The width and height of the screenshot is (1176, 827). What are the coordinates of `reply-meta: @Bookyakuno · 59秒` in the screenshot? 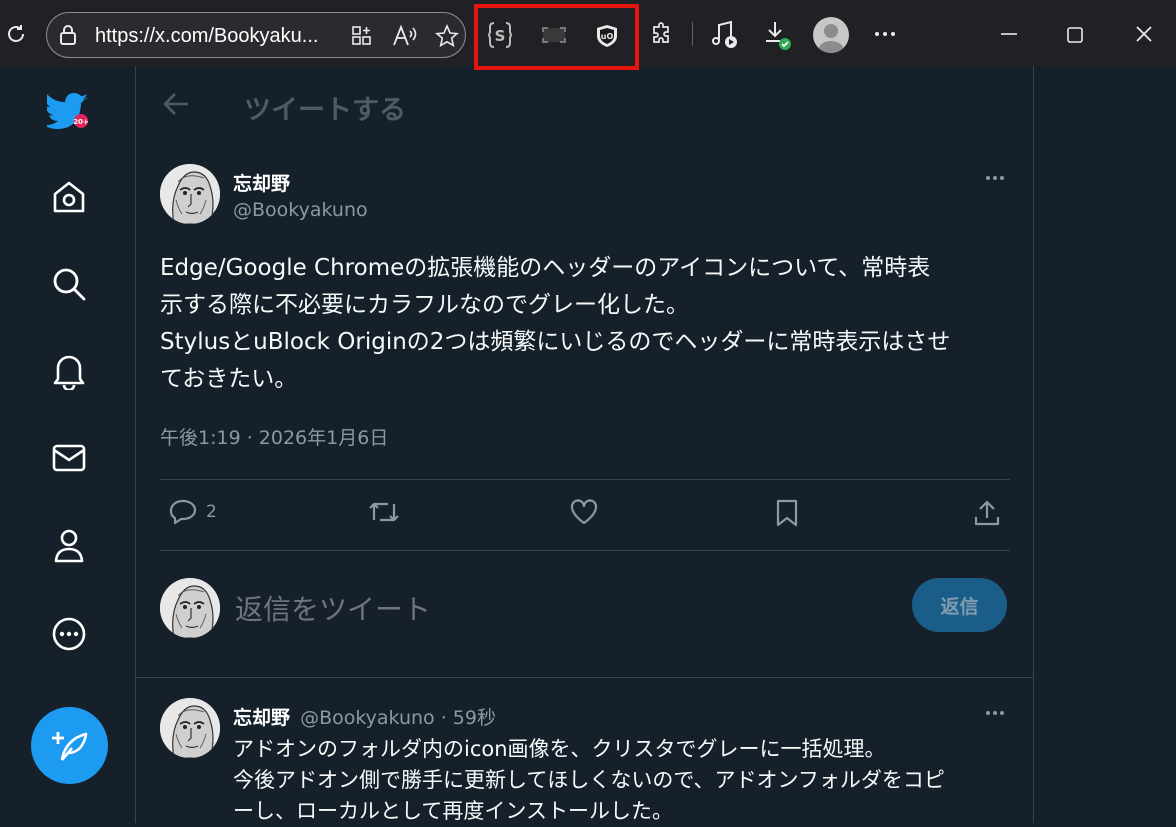 It's located at (398, 718).